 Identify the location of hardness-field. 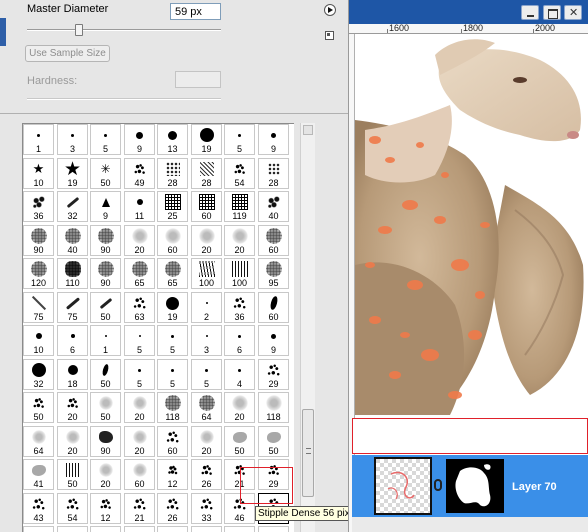
(198, 79).